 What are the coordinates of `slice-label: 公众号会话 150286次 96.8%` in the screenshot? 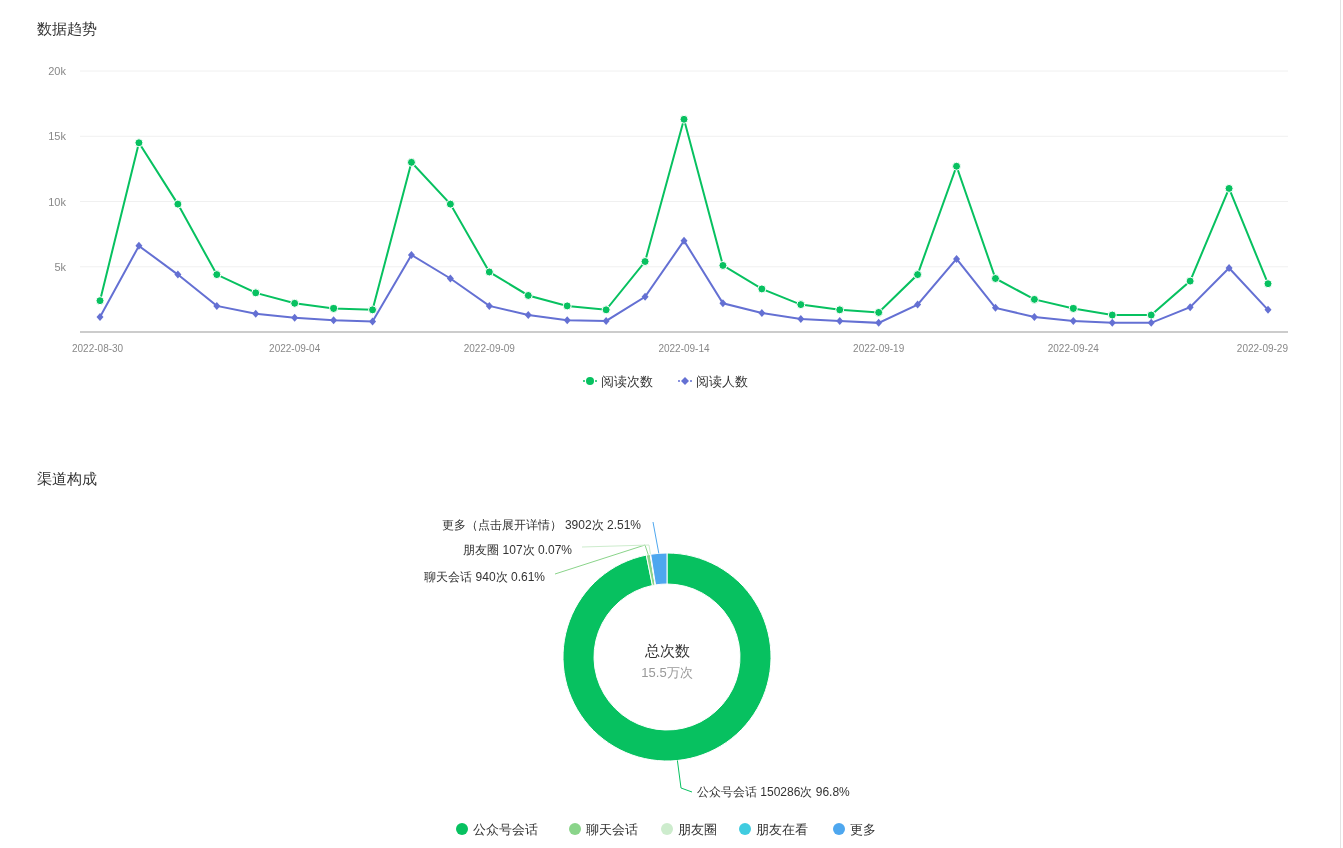 It's located at (773, 792).